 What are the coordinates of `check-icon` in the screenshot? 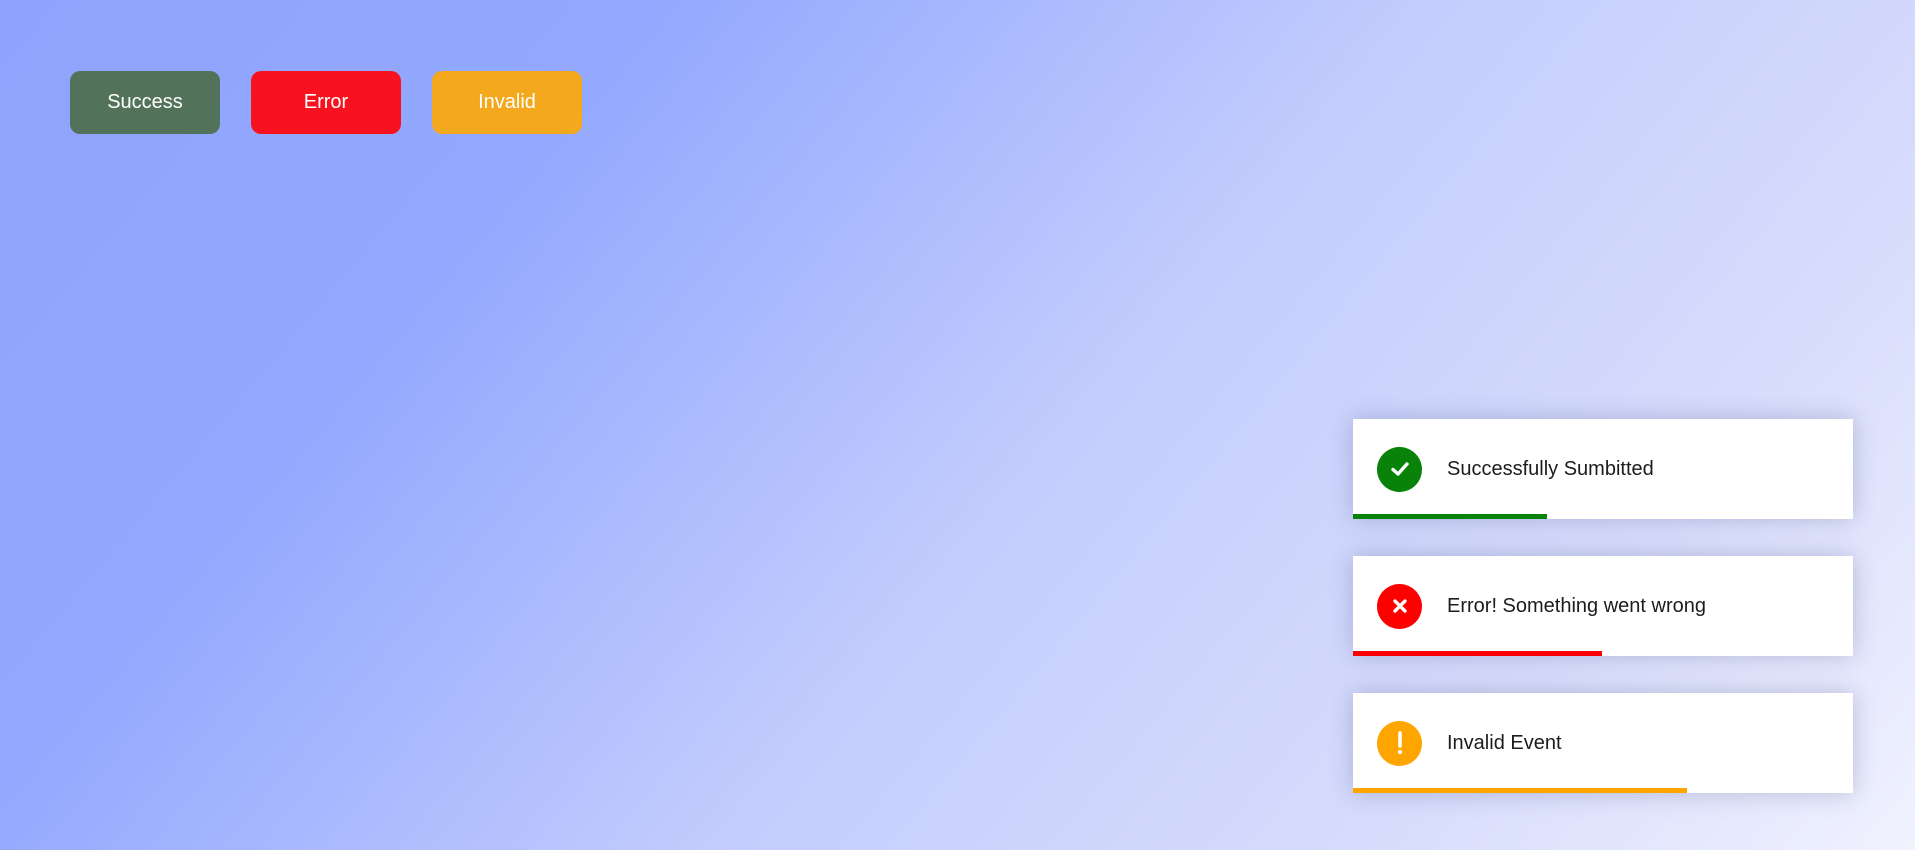 It's located at (1399, 469).